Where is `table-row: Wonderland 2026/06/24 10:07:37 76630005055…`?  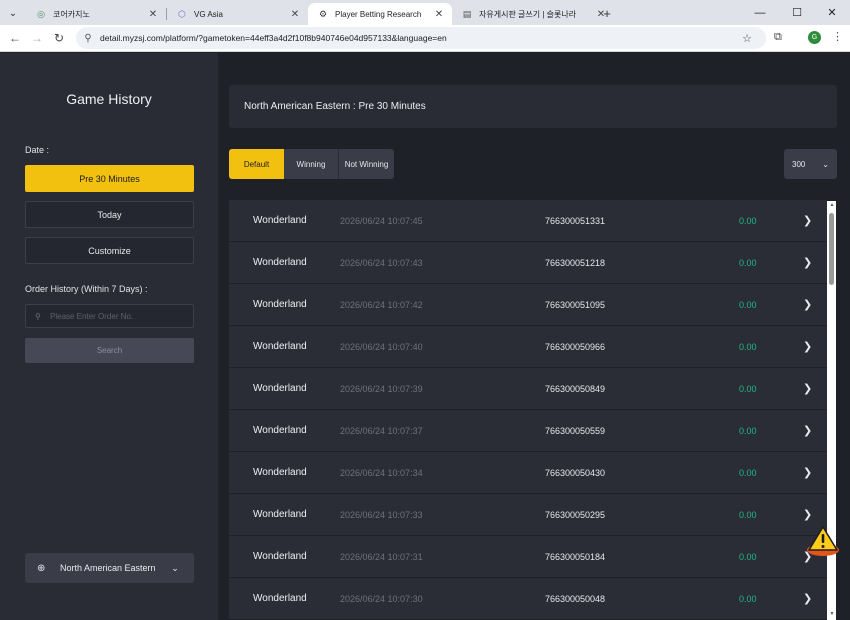
table-row: Wonderland 2026/06/24 10:07:37 76630005055… is located at coordinates (528, 430).